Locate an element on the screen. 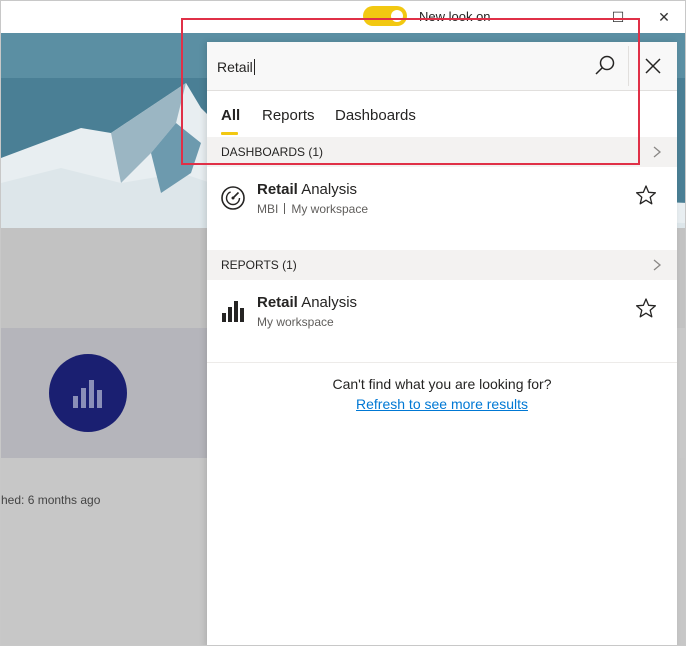 This screenshot has width=686, height=646. reports-section-header: REPORTS (1) is located at coordinates (442, 265).